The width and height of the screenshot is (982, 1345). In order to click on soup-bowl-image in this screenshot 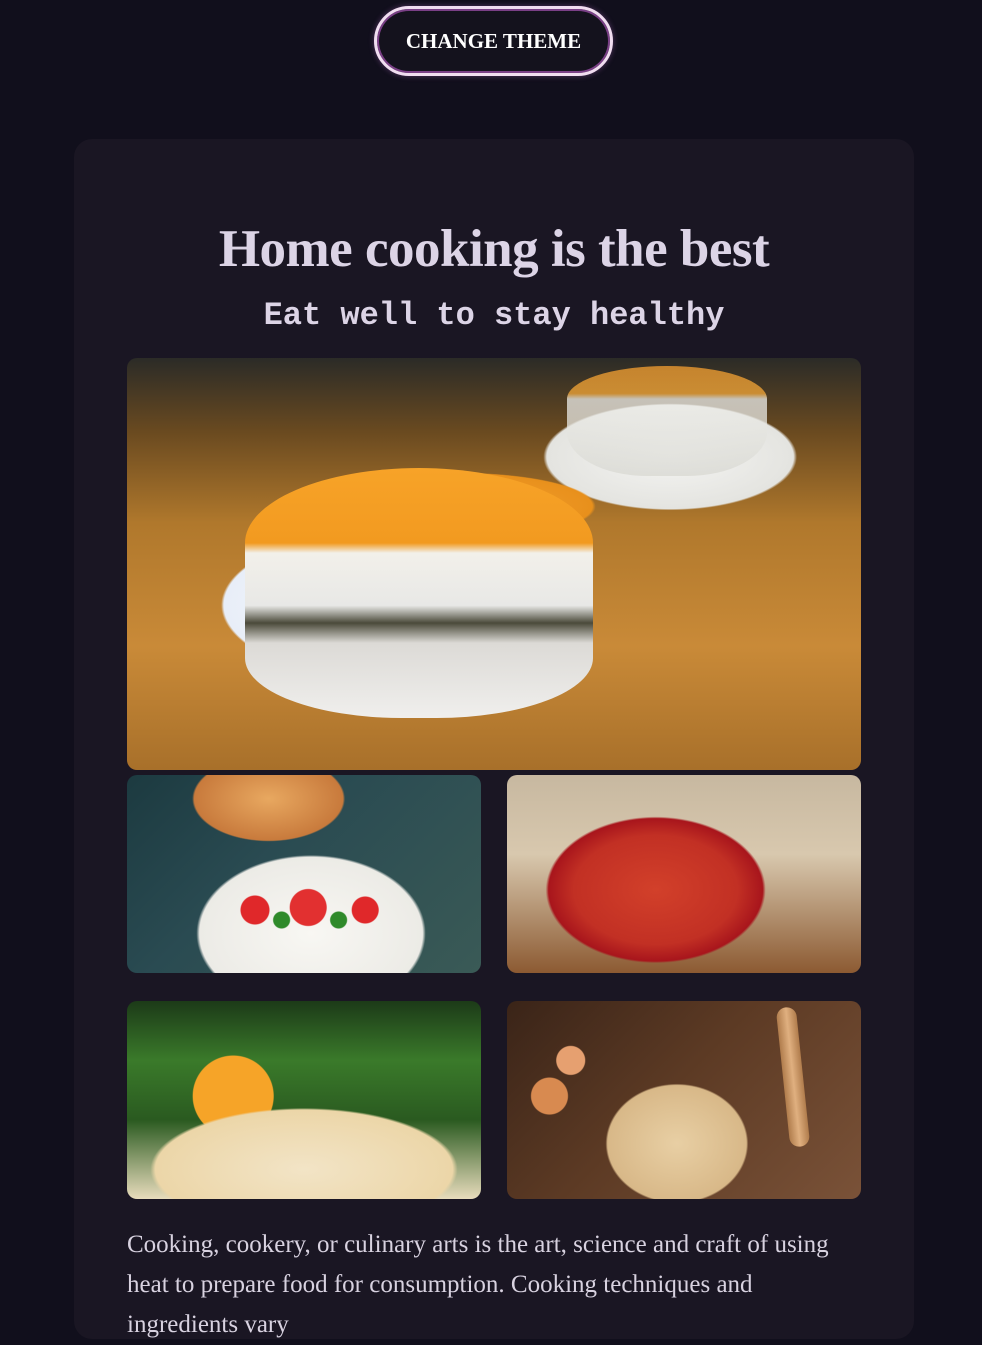, I will do `click(684, 874)`.